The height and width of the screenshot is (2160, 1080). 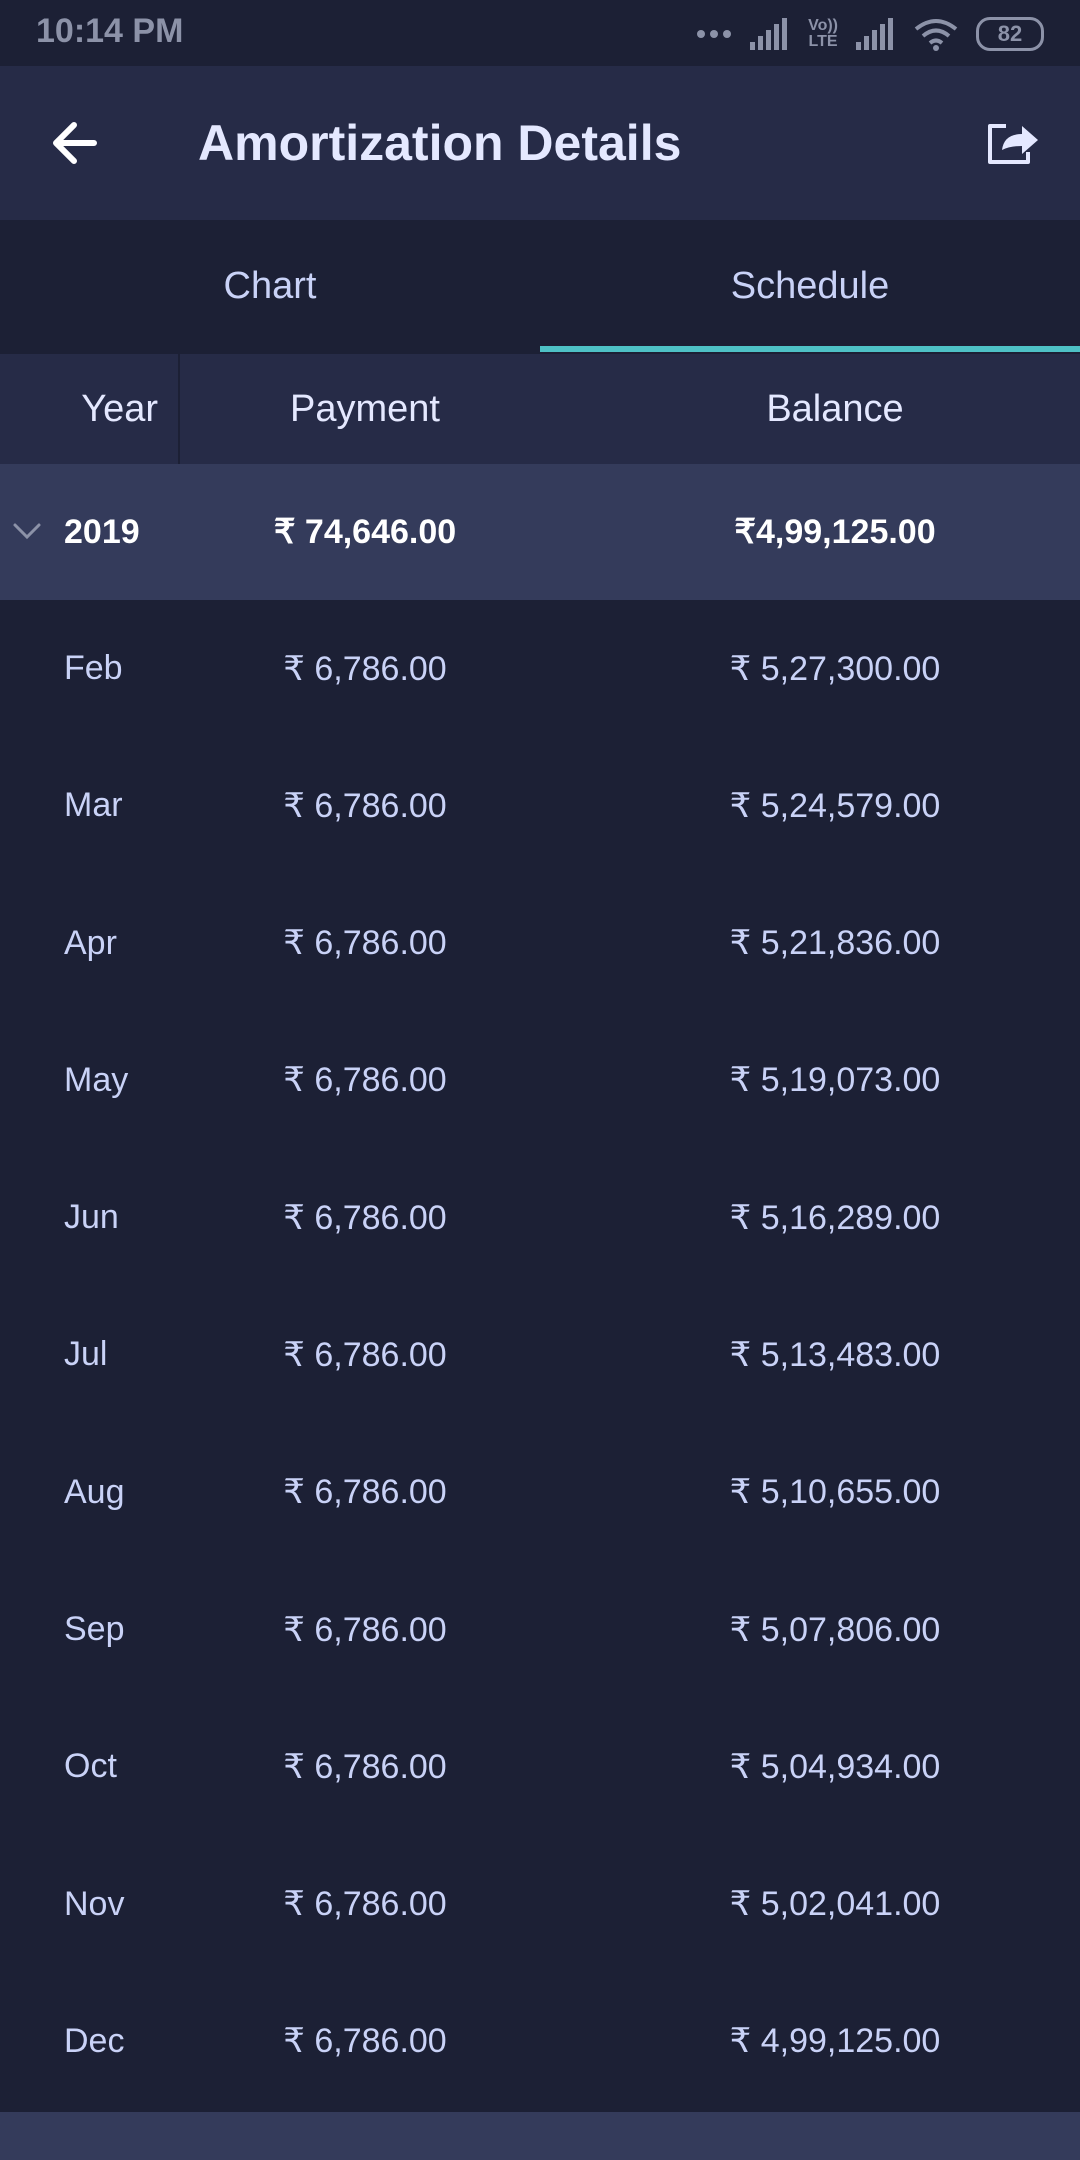 I want to click on table-row: Oct ₹ 6,786.00 ₹ 5,04,934.00, so click(x=540, y=1766).